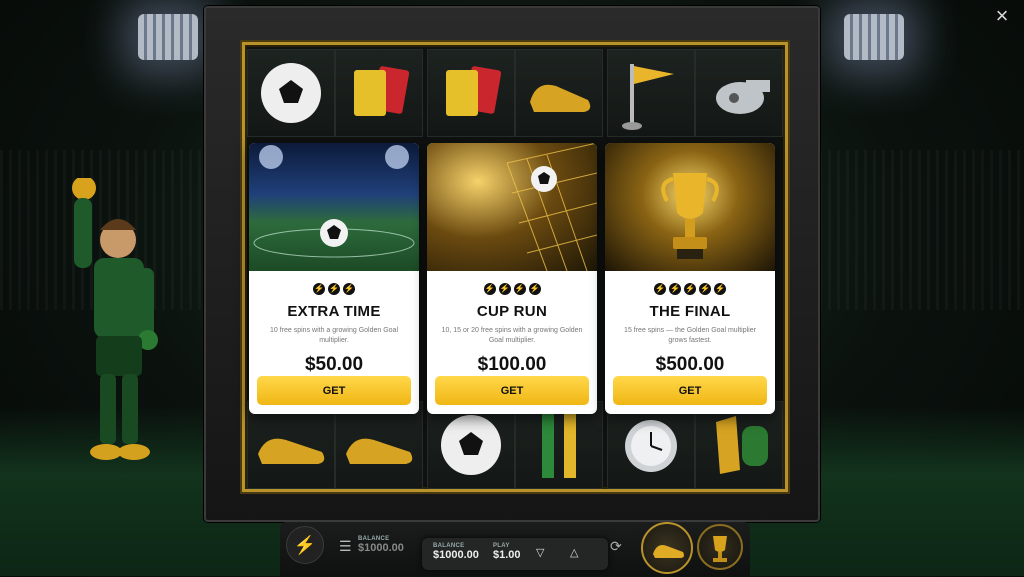 This screenshot has width=1024, height=577. I want to click on star-rating: ⚡ ⚡ ⚡, so click(334, 289).